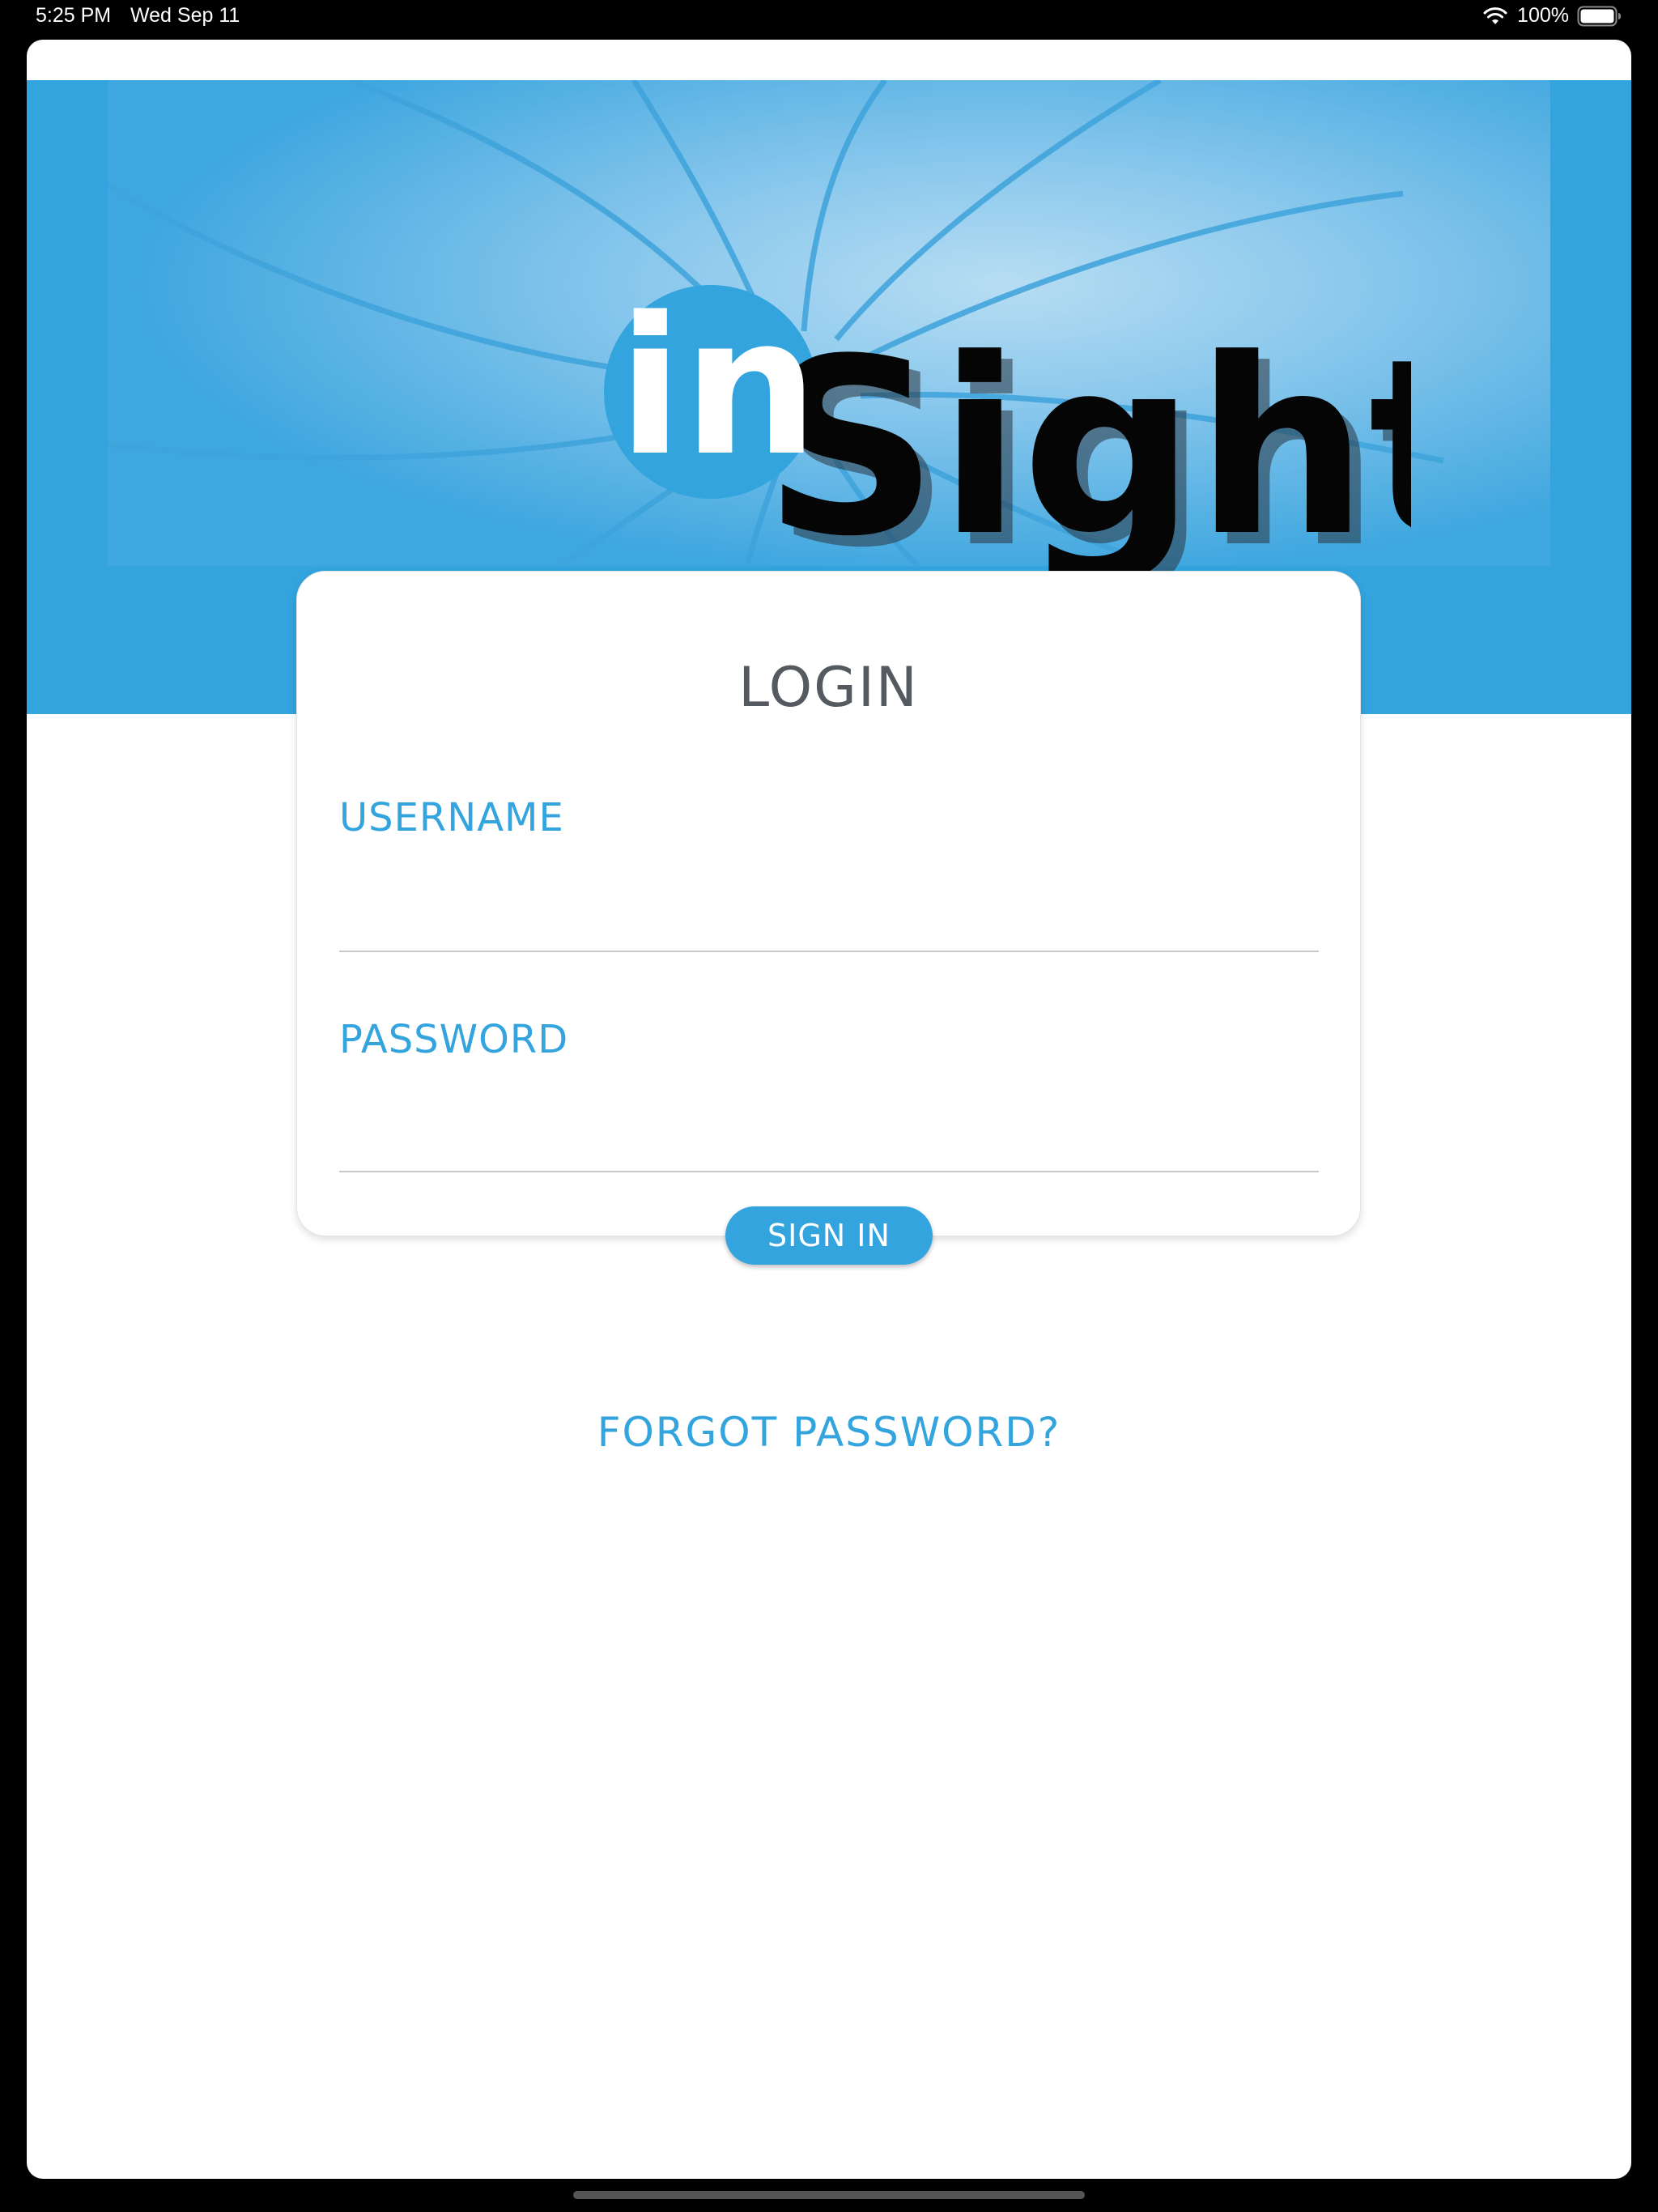 This screenshot has width=1658, height=2212. What do you see at coordinates (829, 1144) in the screenshot?
I see `password-field` at bounding box center [829, 1144].